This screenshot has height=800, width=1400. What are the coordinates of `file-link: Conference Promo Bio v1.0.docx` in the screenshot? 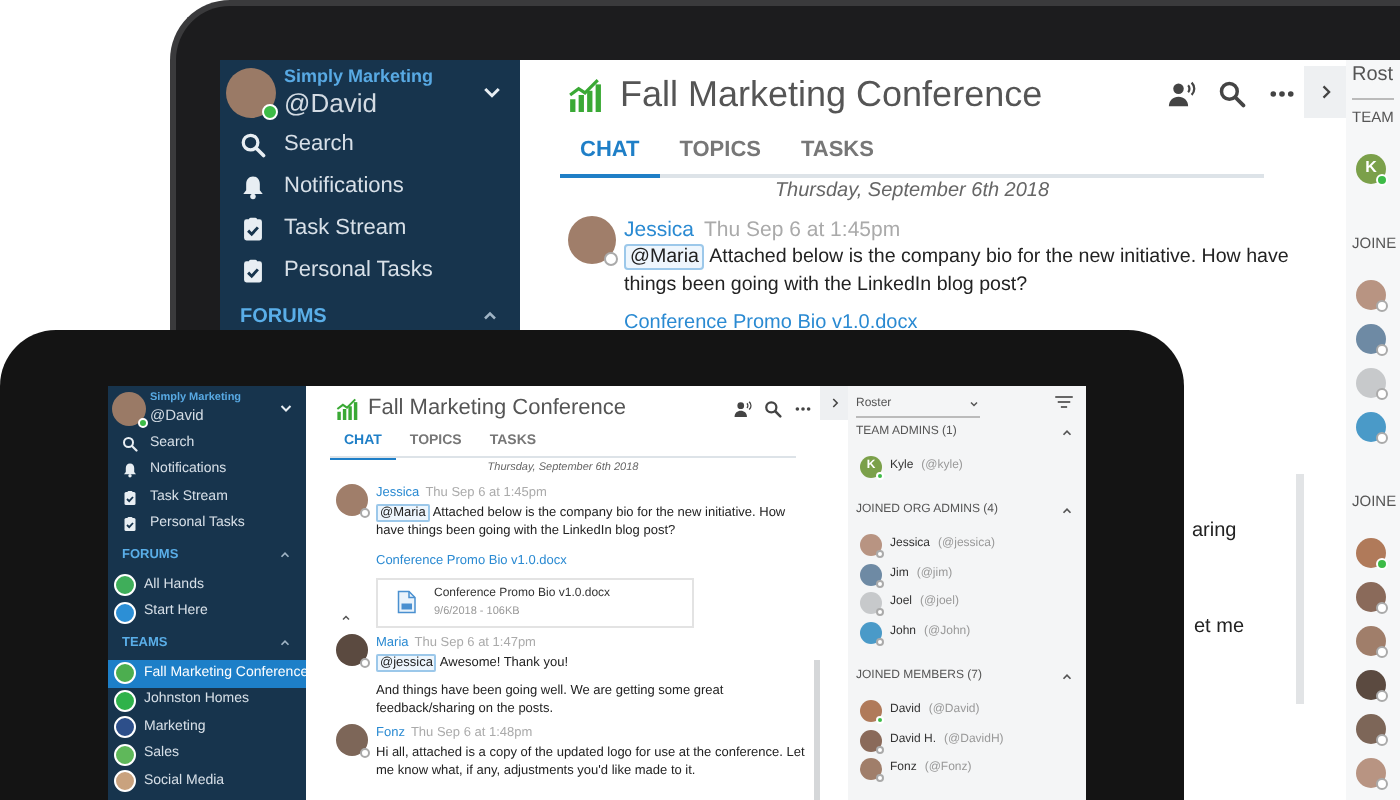 It's located at (964, 323).